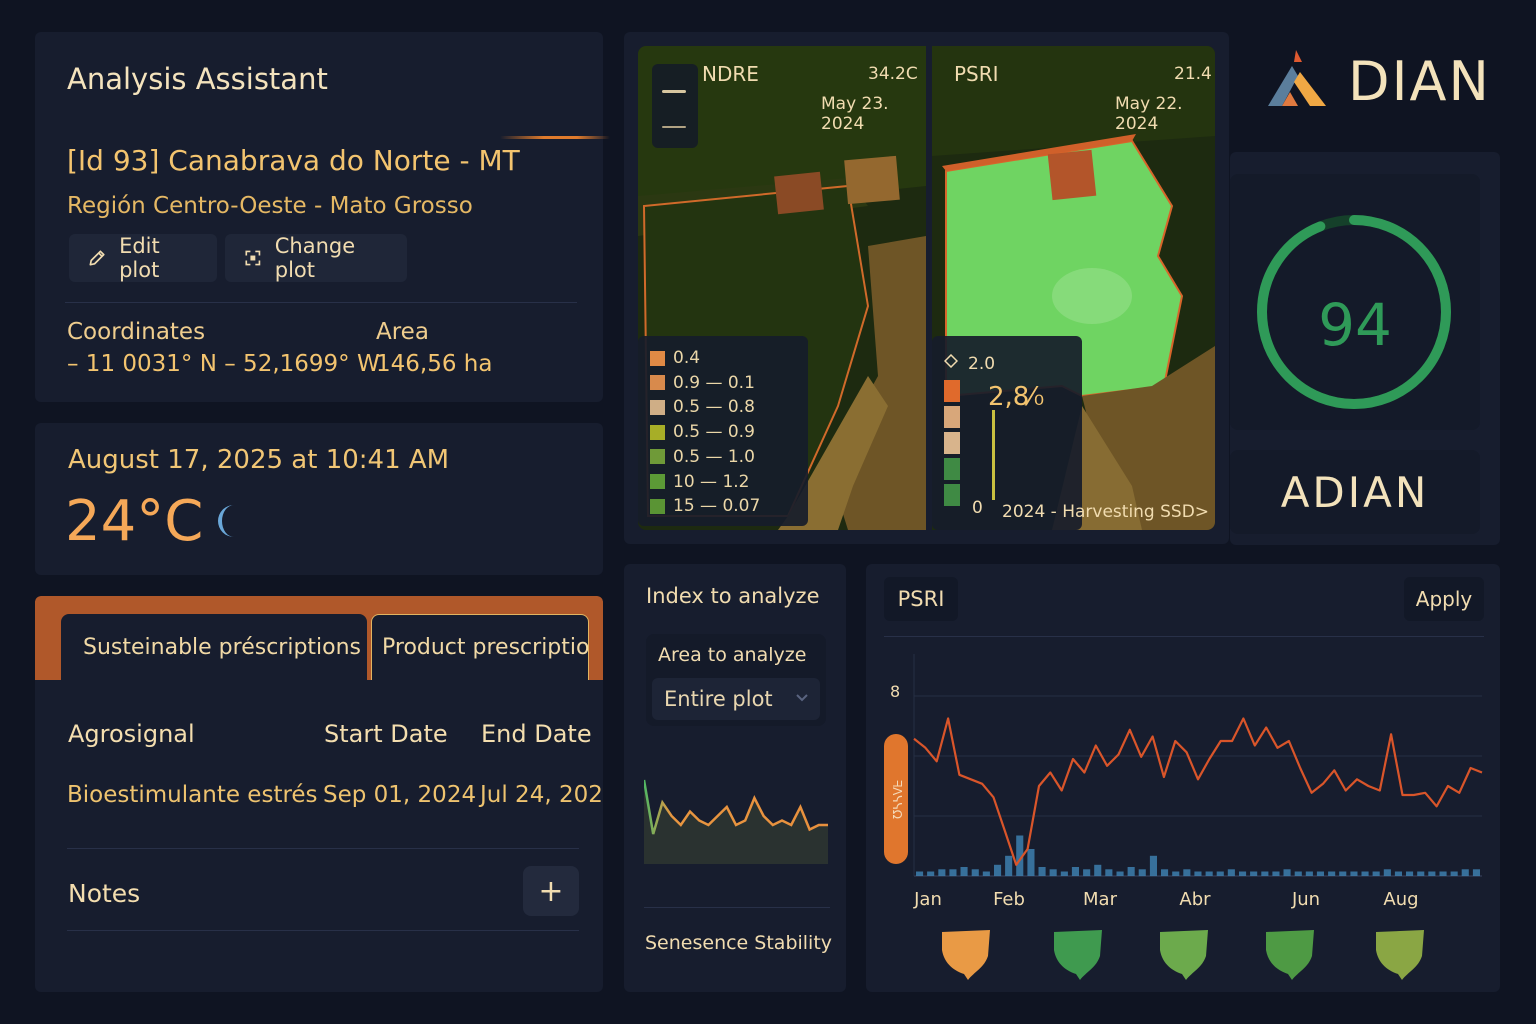  Describe the element at coordinates (1355, 492) in the screenshot. I see `brand-badge-text: ADIAN` at that location.